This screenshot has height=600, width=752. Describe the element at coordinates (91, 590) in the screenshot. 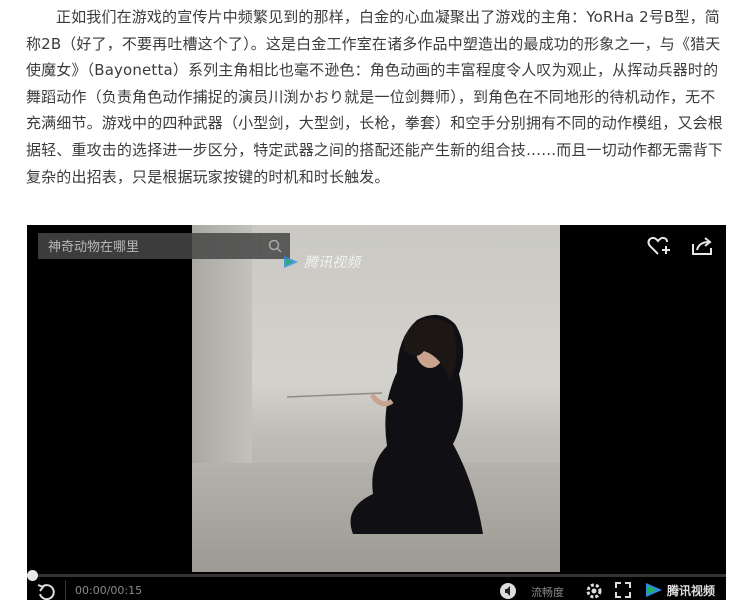

I see `time-current: 00:00` at that location.